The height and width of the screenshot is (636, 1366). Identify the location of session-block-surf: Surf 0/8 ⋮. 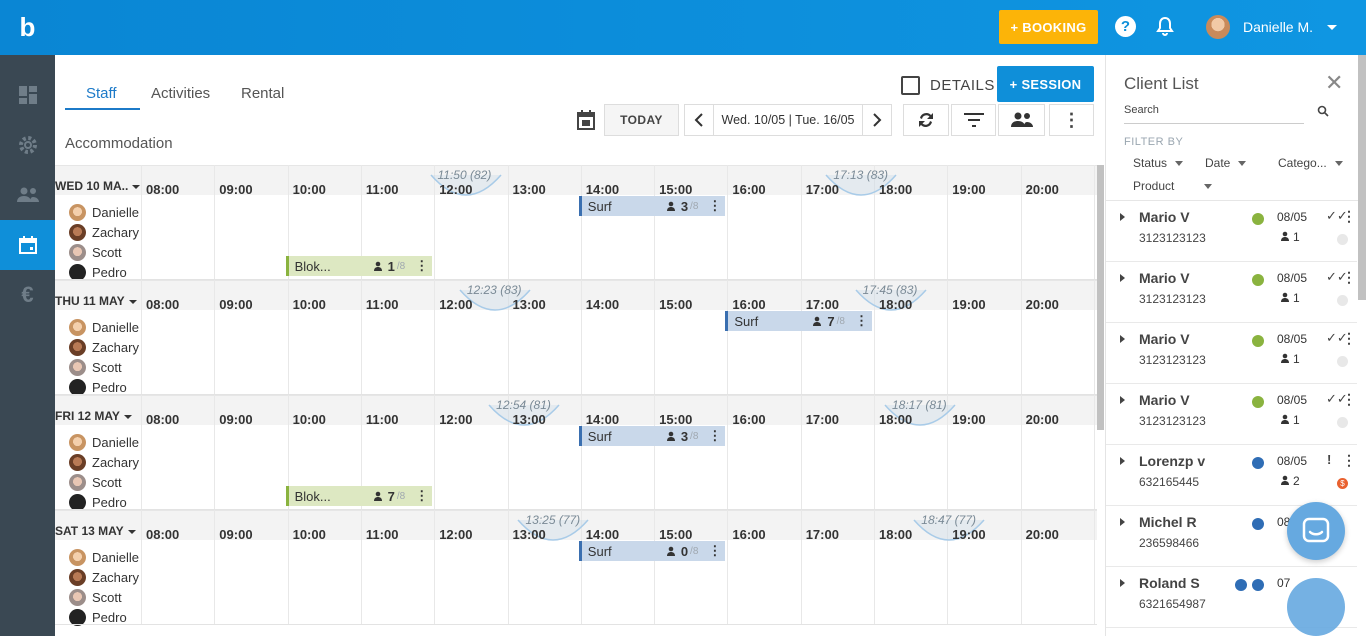
(652, 551).